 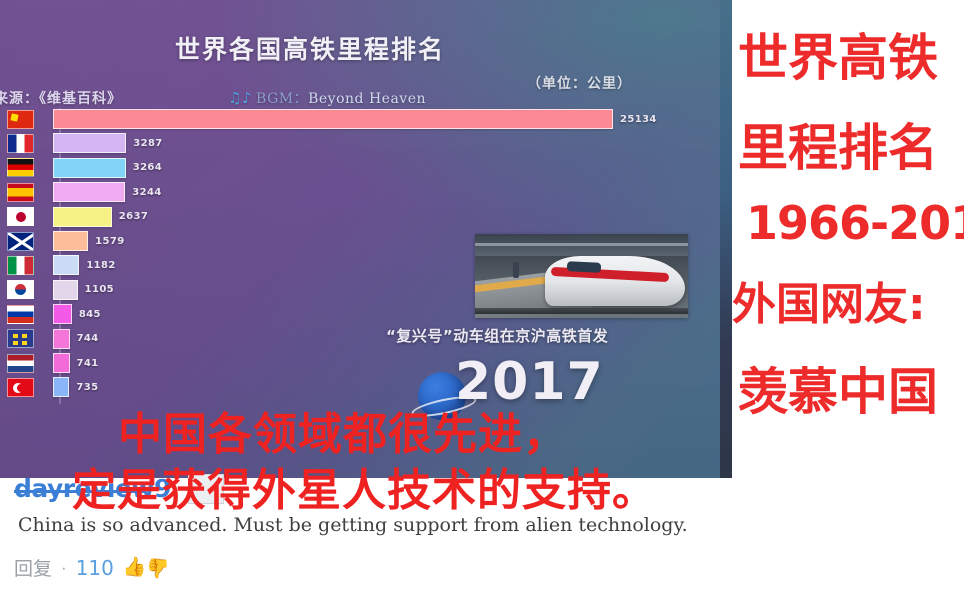 What do you see at coordinates (50, 314) in the screenshot?
I see `bar-row: 845` at bounding box center [50, 314].